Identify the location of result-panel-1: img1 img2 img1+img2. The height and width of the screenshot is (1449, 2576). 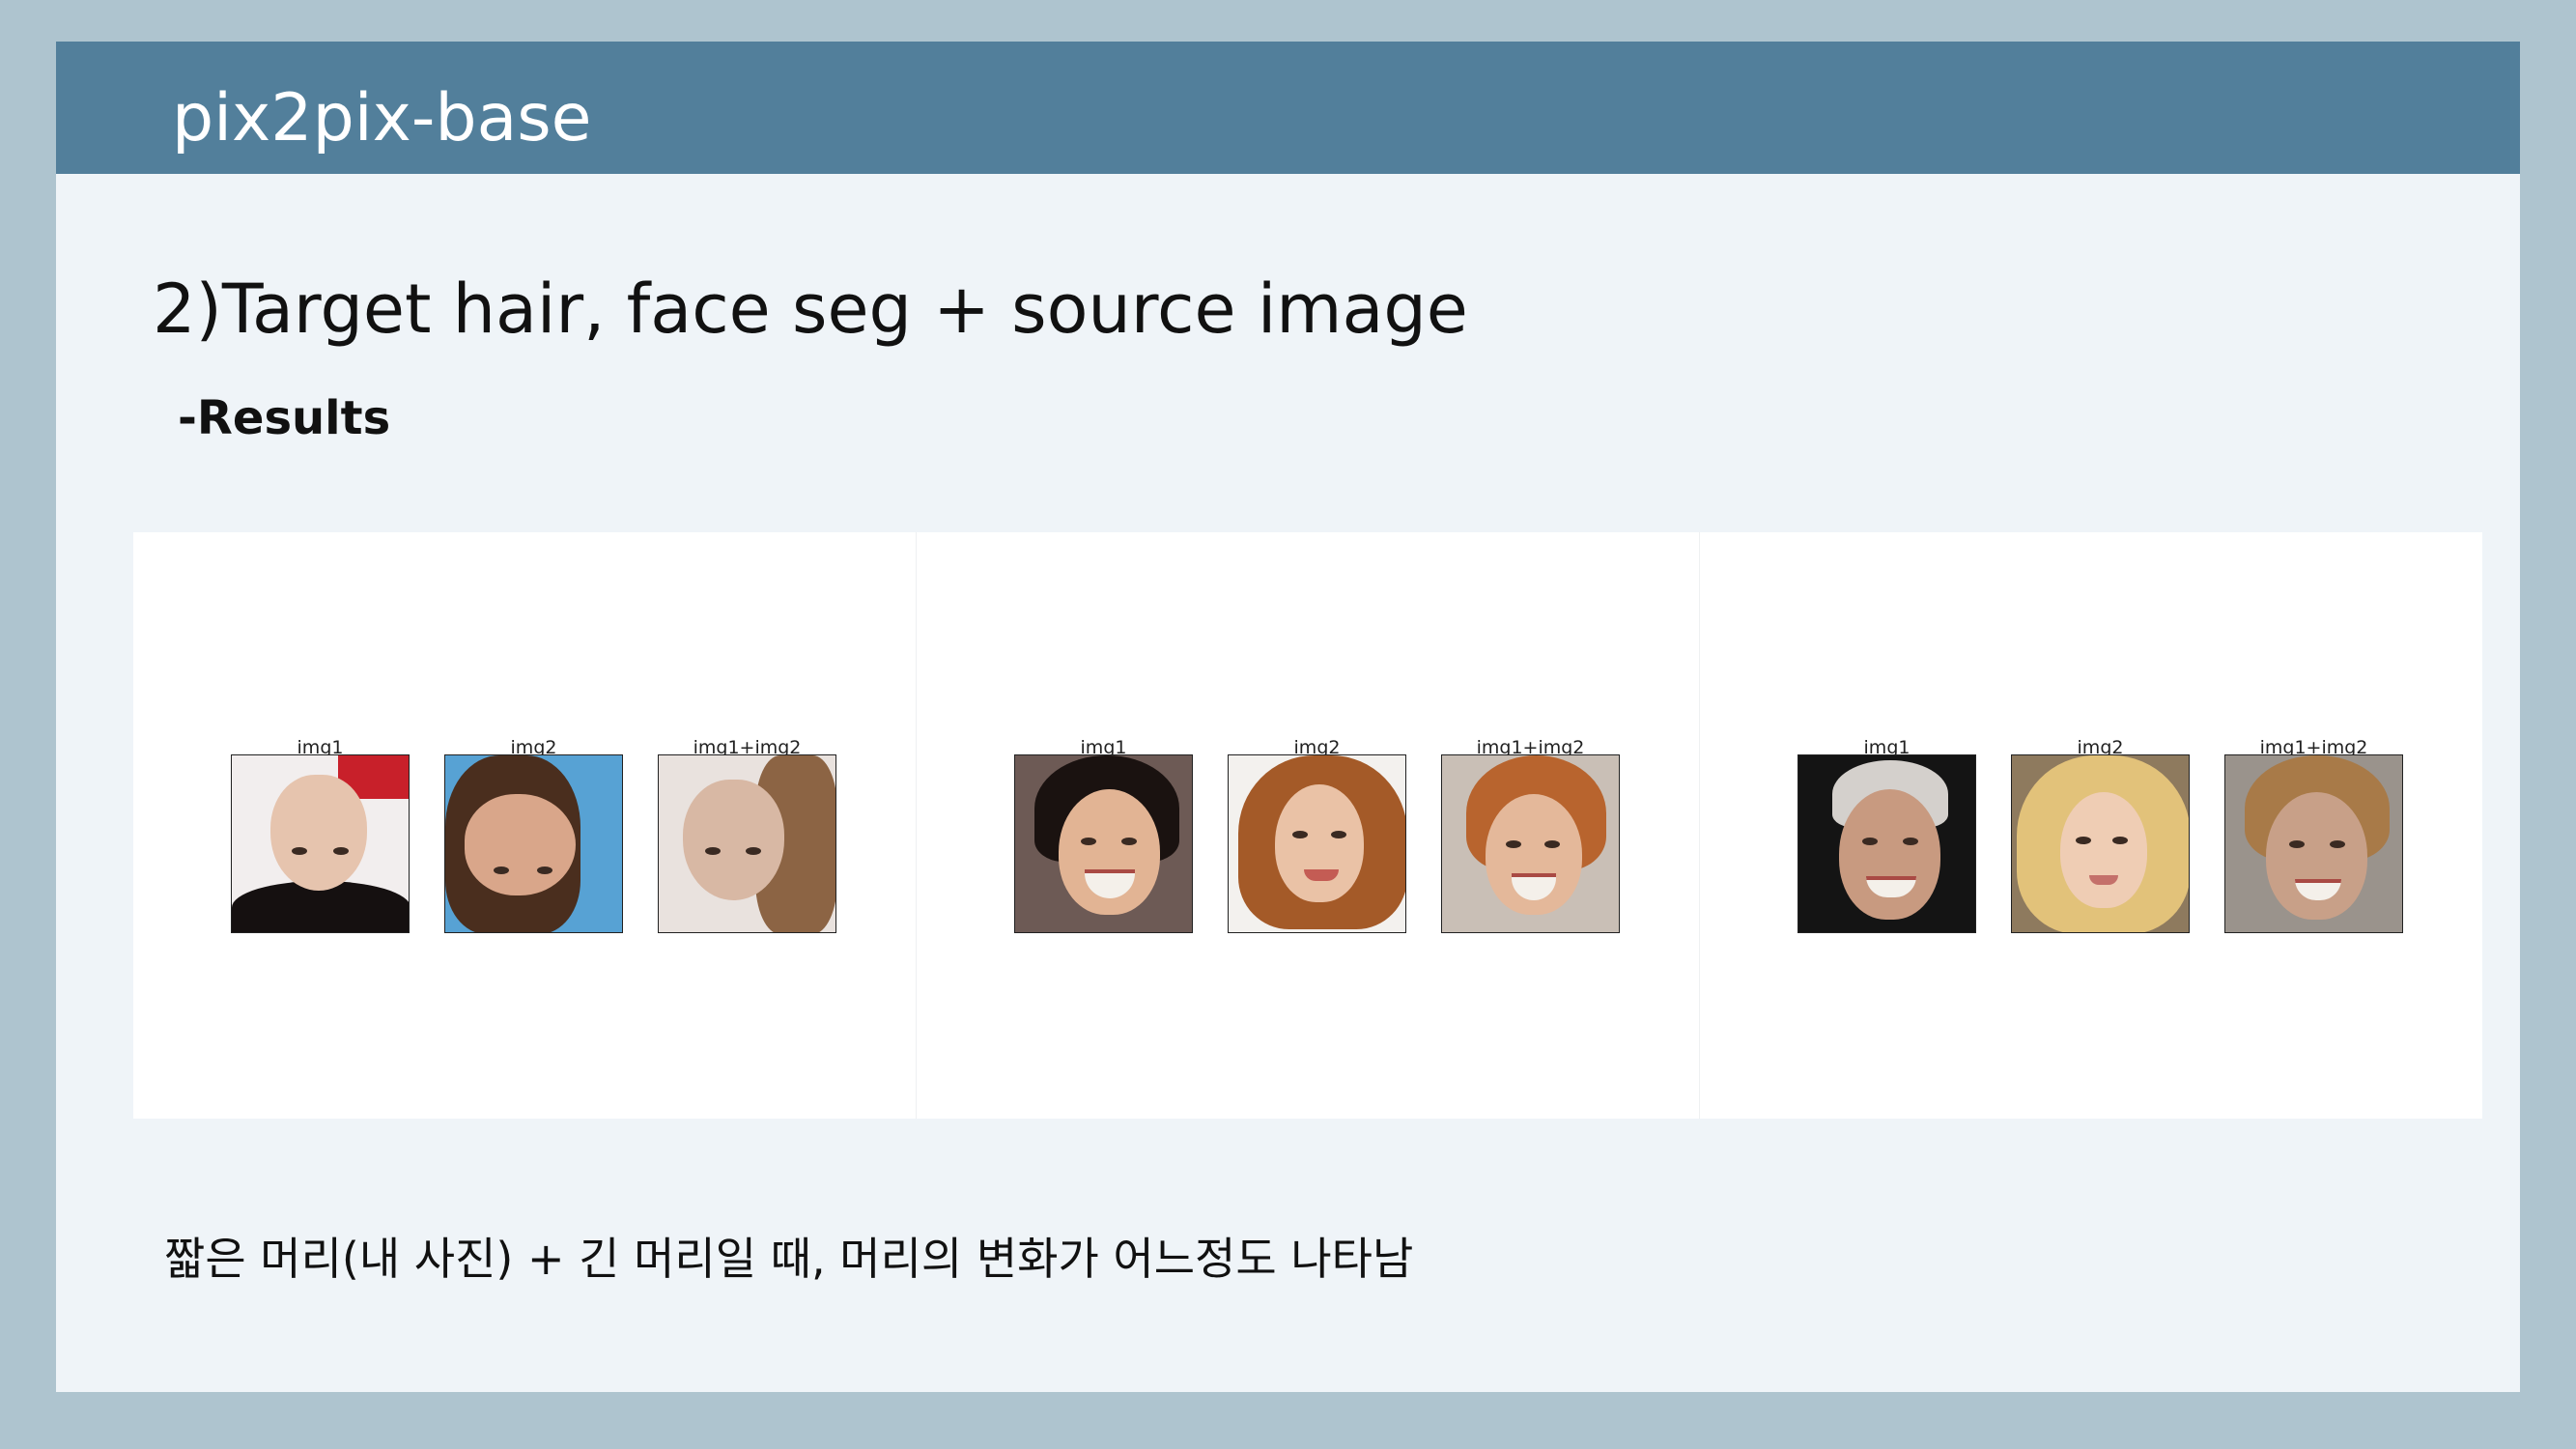
(524, 825).